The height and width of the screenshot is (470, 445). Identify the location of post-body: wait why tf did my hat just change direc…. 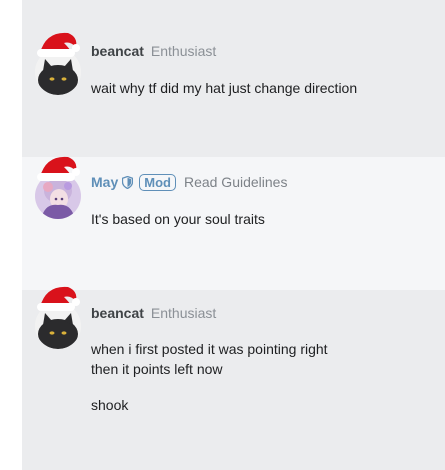
(224, 88).